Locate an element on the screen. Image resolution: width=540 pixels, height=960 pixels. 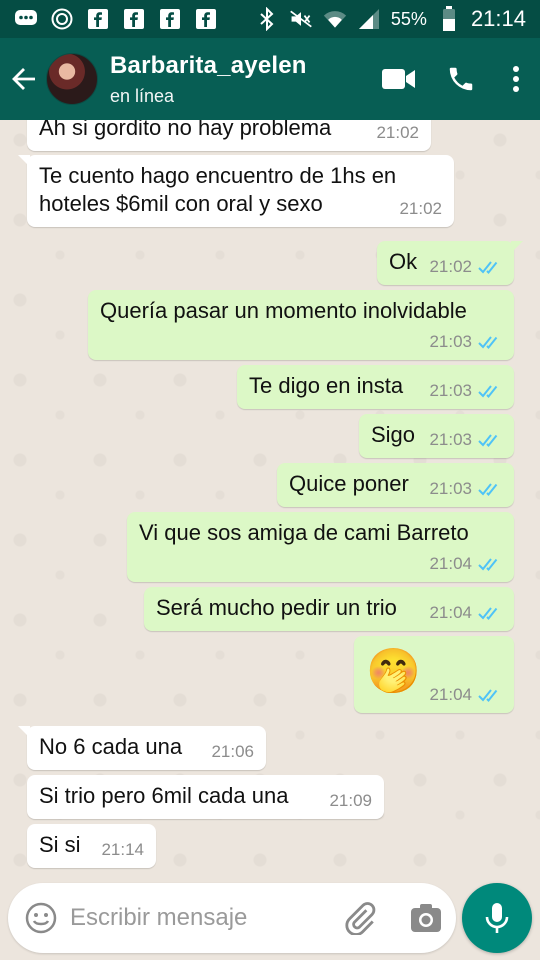
sync-icon is located at coordinates (62, 19).